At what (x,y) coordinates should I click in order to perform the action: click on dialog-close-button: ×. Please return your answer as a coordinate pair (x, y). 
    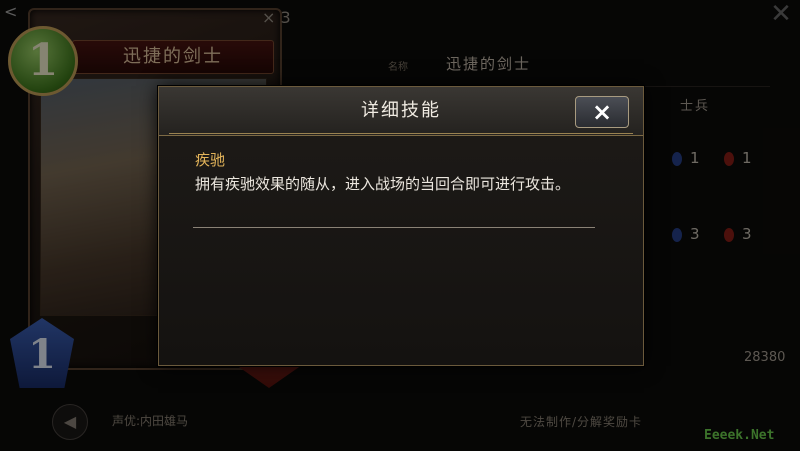
    Looking at the image, I should click on (602, 112).